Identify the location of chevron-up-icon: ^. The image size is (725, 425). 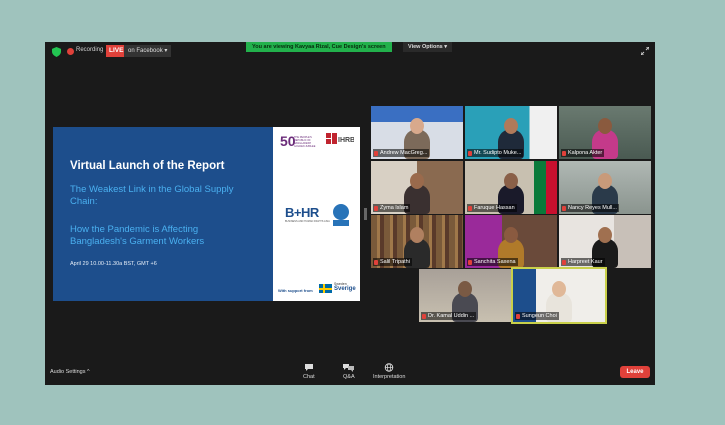
(88, 372).